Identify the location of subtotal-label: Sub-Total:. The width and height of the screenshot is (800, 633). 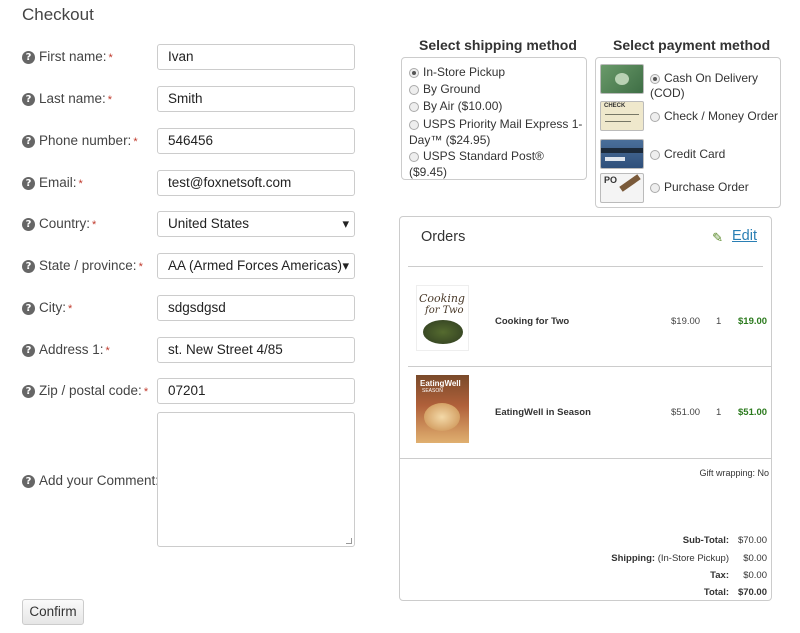
(705, 540).